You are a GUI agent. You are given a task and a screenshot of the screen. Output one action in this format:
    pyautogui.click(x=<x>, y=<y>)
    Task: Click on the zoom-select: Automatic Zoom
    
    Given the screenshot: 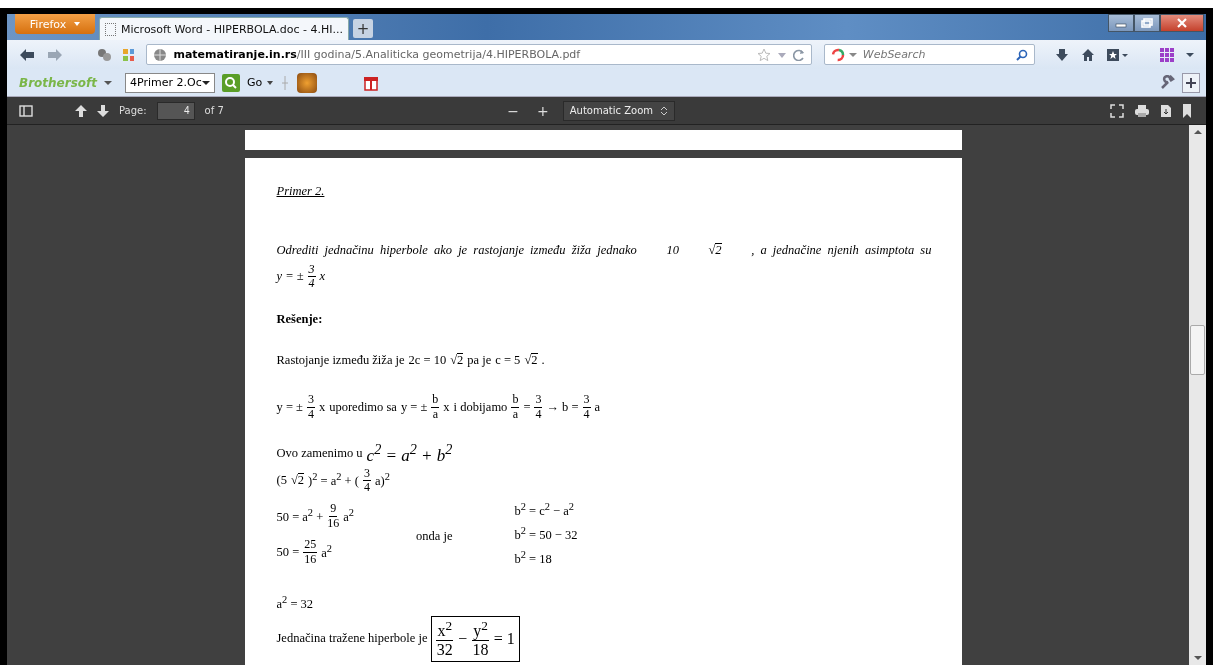 What is the action you would take?
    pyautogui.click(x=618, y=110)
    